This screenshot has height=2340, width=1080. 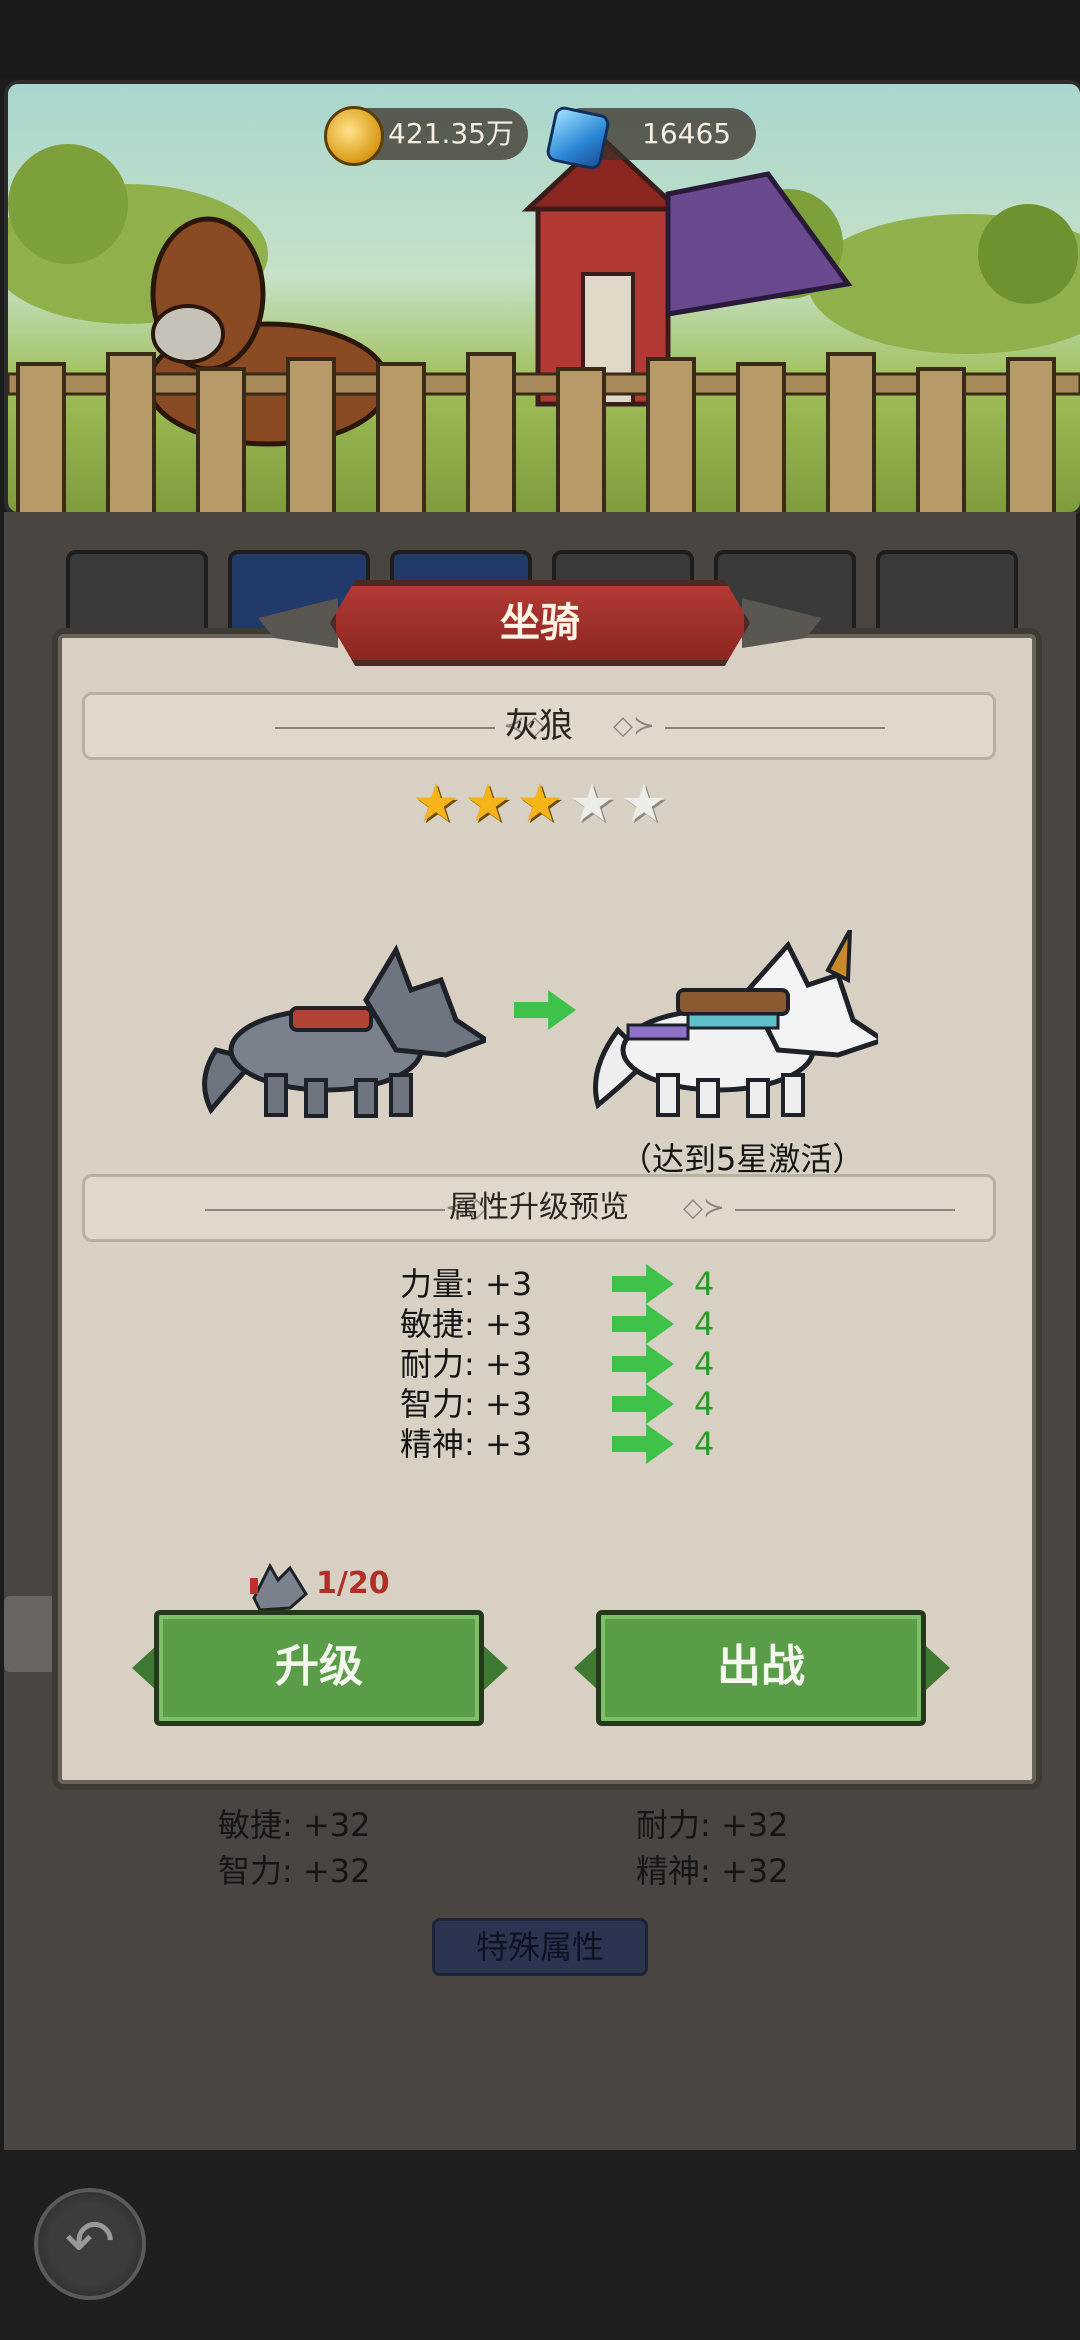 I want to click on bottom-bar, so click(x=540, y=2245).